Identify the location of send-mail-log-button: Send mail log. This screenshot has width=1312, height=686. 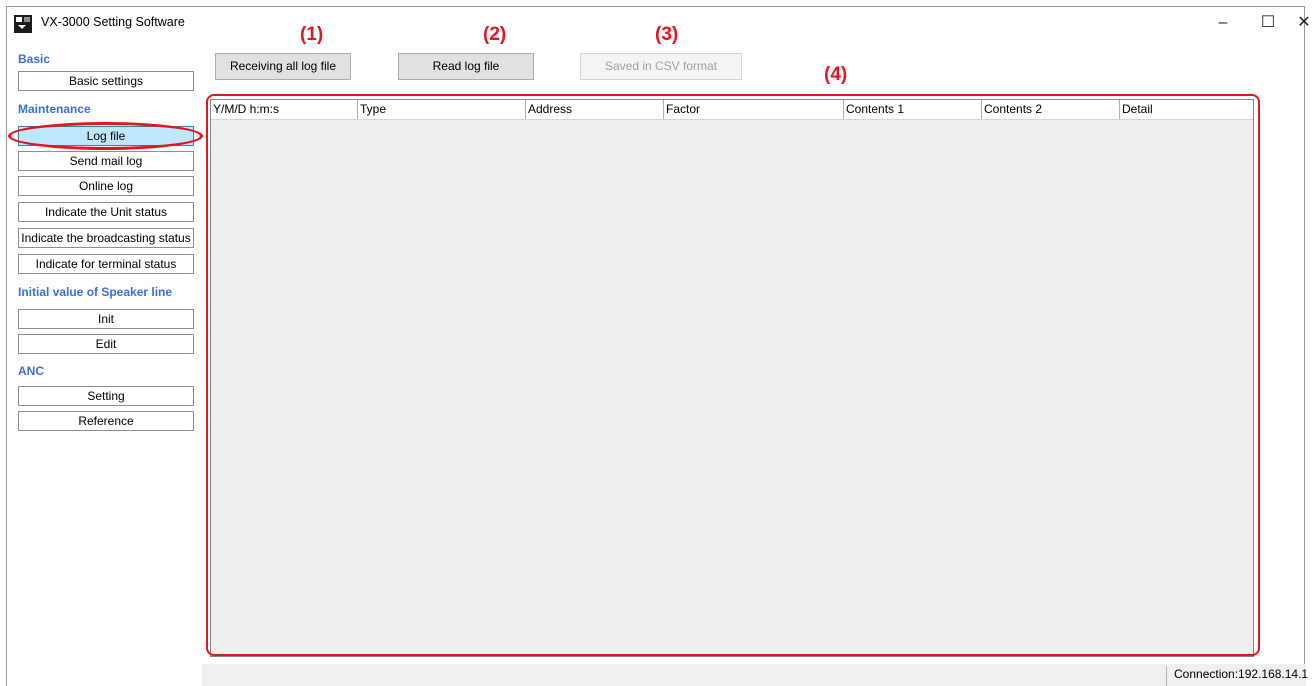
(106, 161).